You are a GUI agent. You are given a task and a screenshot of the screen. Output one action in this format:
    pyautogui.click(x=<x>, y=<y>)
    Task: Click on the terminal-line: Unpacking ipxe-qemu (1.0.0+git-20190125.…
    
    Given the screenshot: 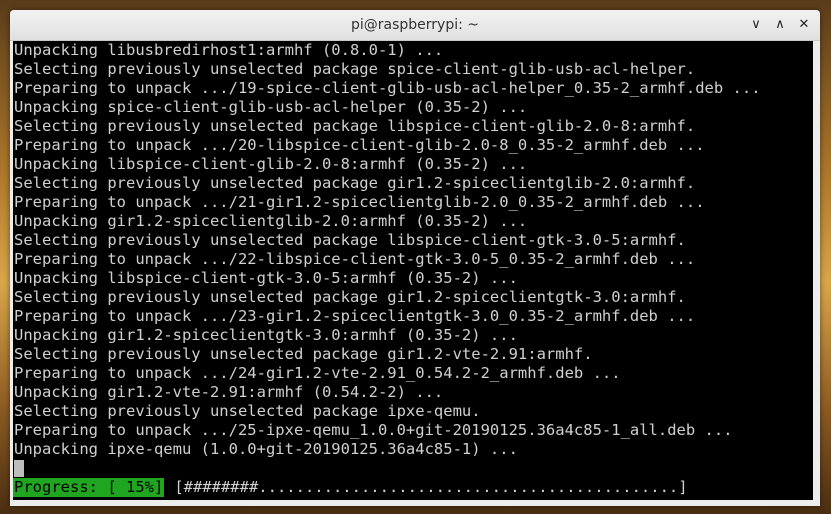 What is the action you would take?
    pyautogui.click(x=266, y=449)
    